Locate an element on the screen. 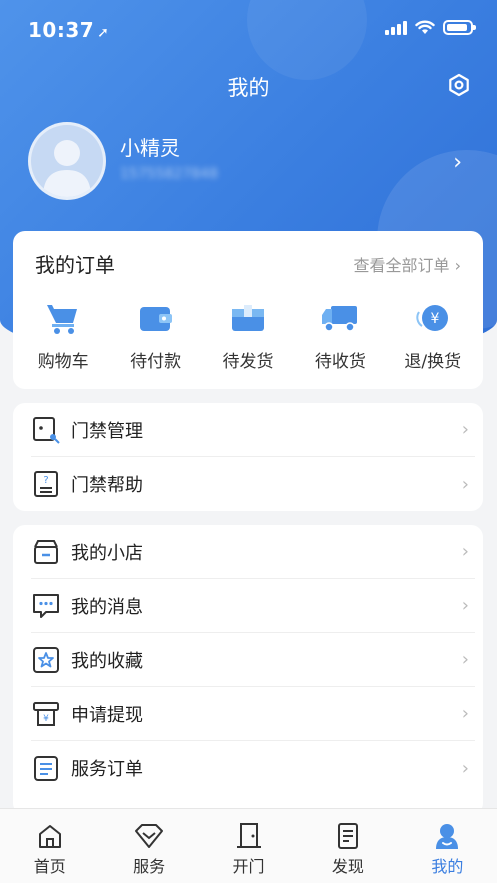 This screenshot has width=497, height=883. withdraw-icon: ¥ is located at coordinates (46, 713).